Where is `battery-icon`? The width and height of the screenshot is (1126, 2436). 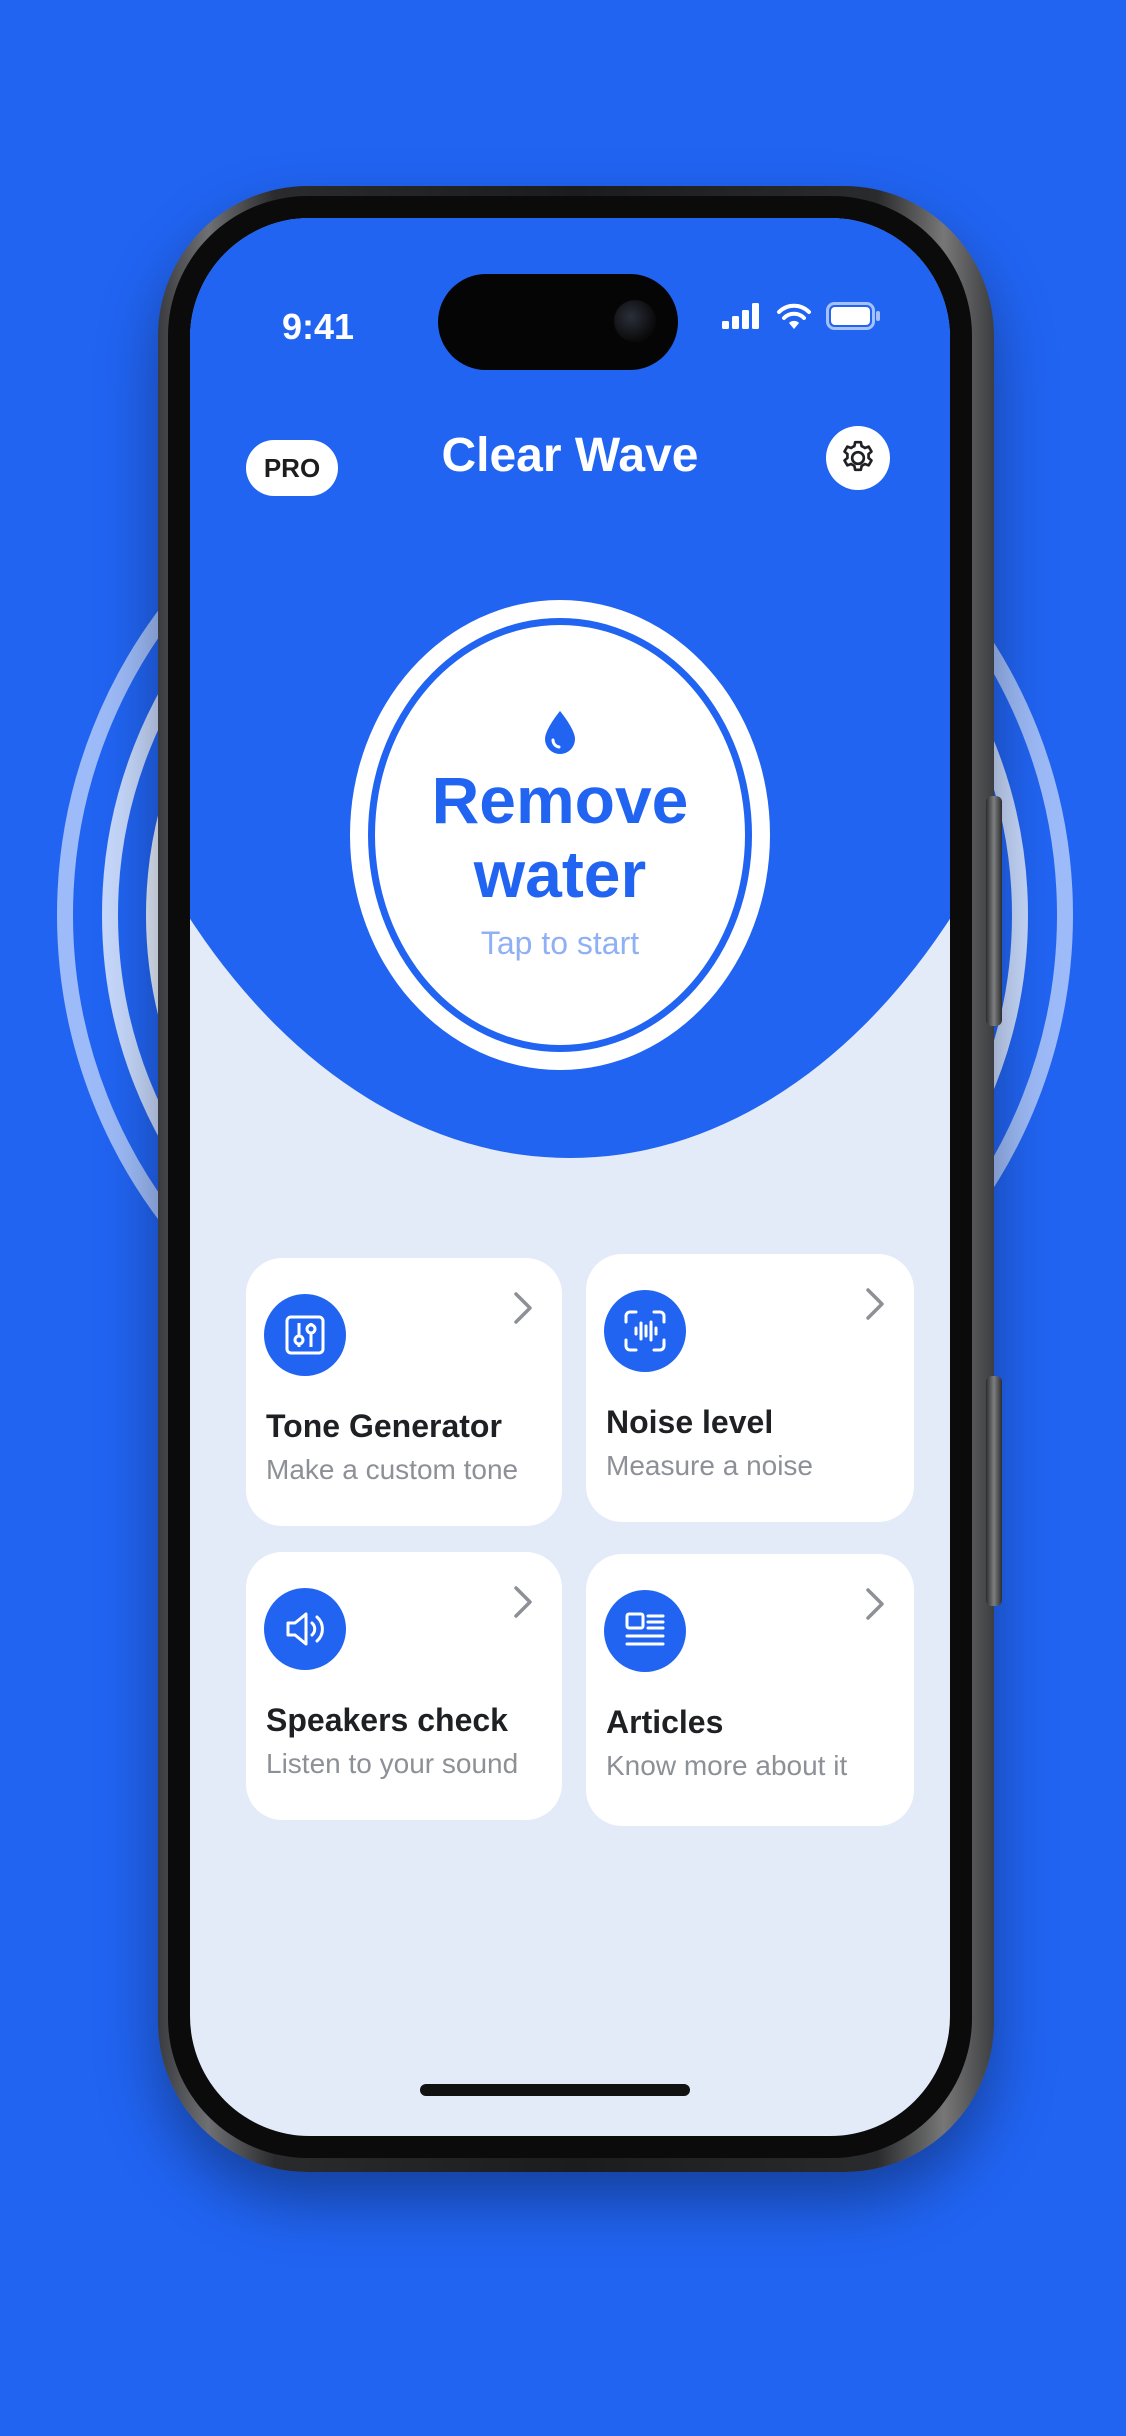
battery-icon is located at coordinates (853, 316).